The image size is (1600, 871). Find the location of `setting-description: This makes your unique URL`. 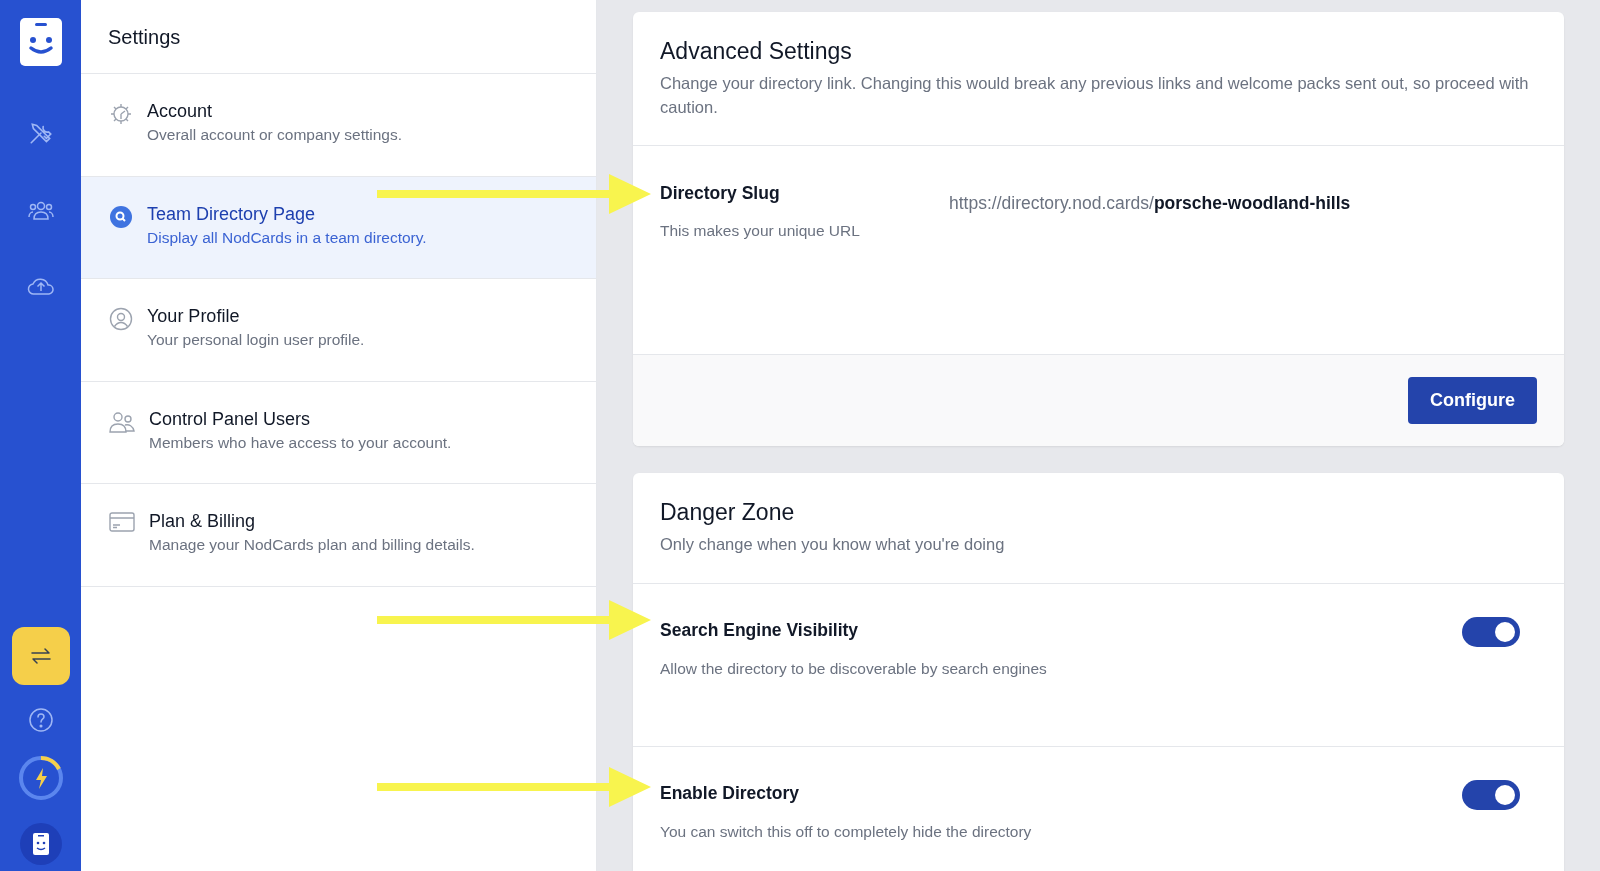

setting-description: This makes your unique URL is located at coordinates (760, 230).